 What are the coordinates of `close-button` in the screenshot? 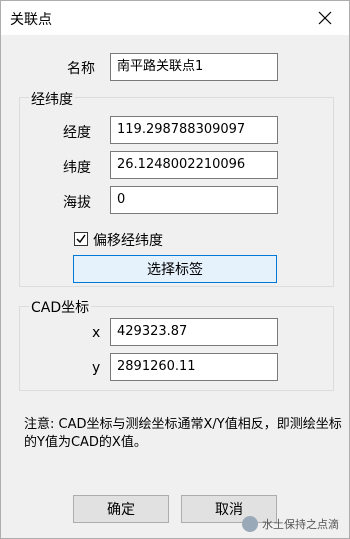 It's located at (325, 18).